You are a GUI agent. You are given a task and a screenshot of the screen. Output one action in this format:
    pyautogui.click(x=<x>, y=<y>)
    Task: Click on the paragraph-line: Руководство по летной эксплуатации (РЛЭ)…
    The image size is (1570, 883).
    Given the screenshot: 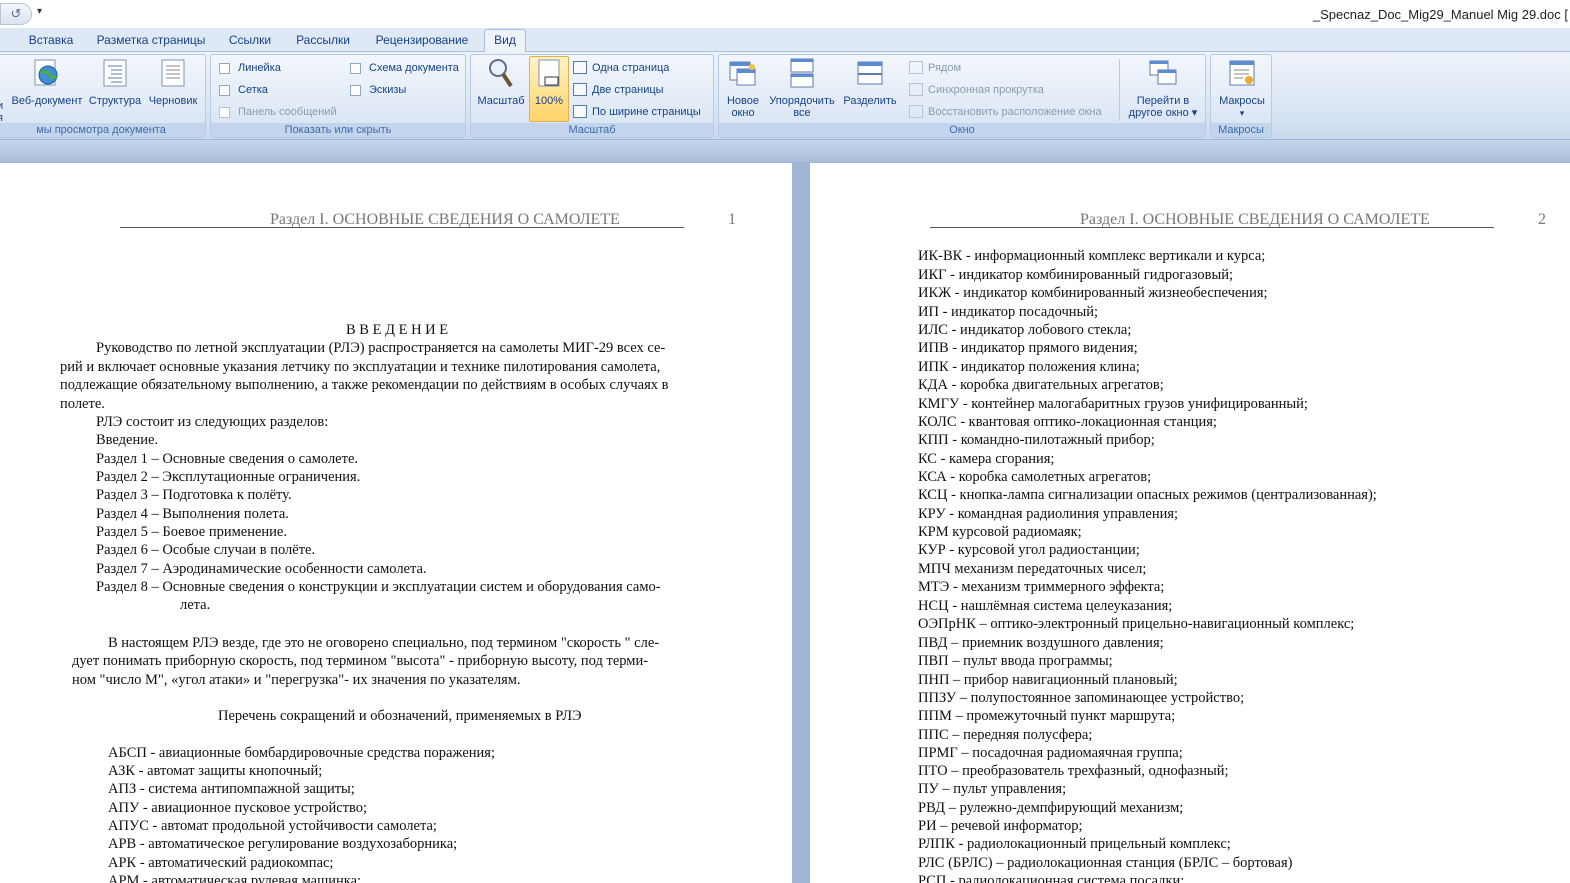 What is the action you would take?
    pyautogui.click(x=381, y=348)
    